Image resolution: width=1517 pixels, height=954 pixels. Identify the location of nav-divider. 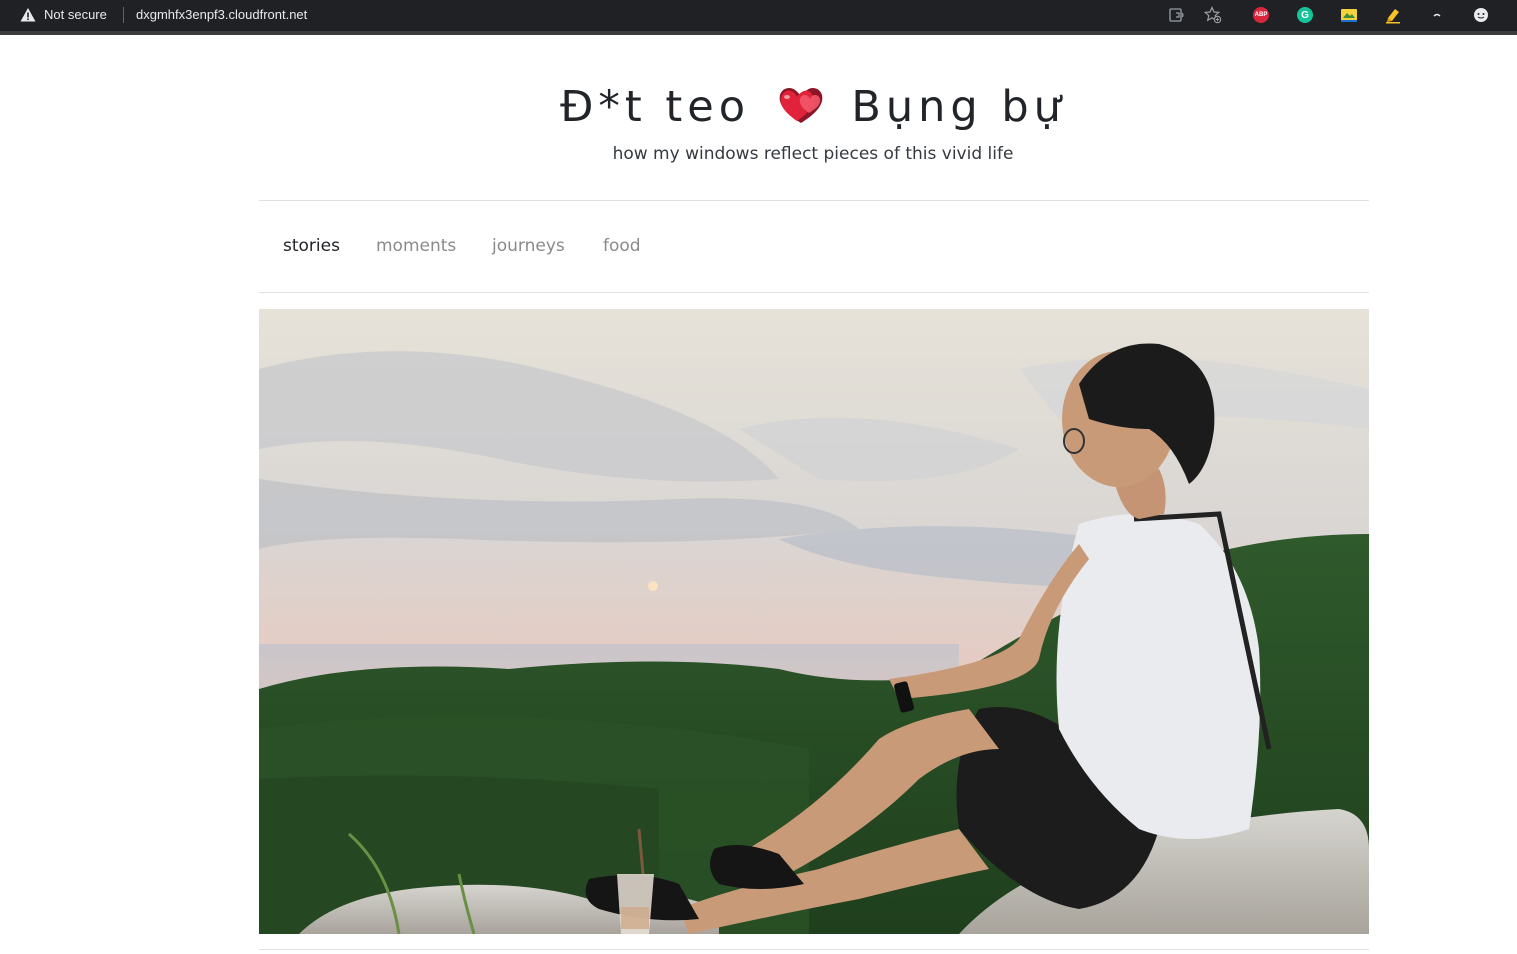
(814, 292).